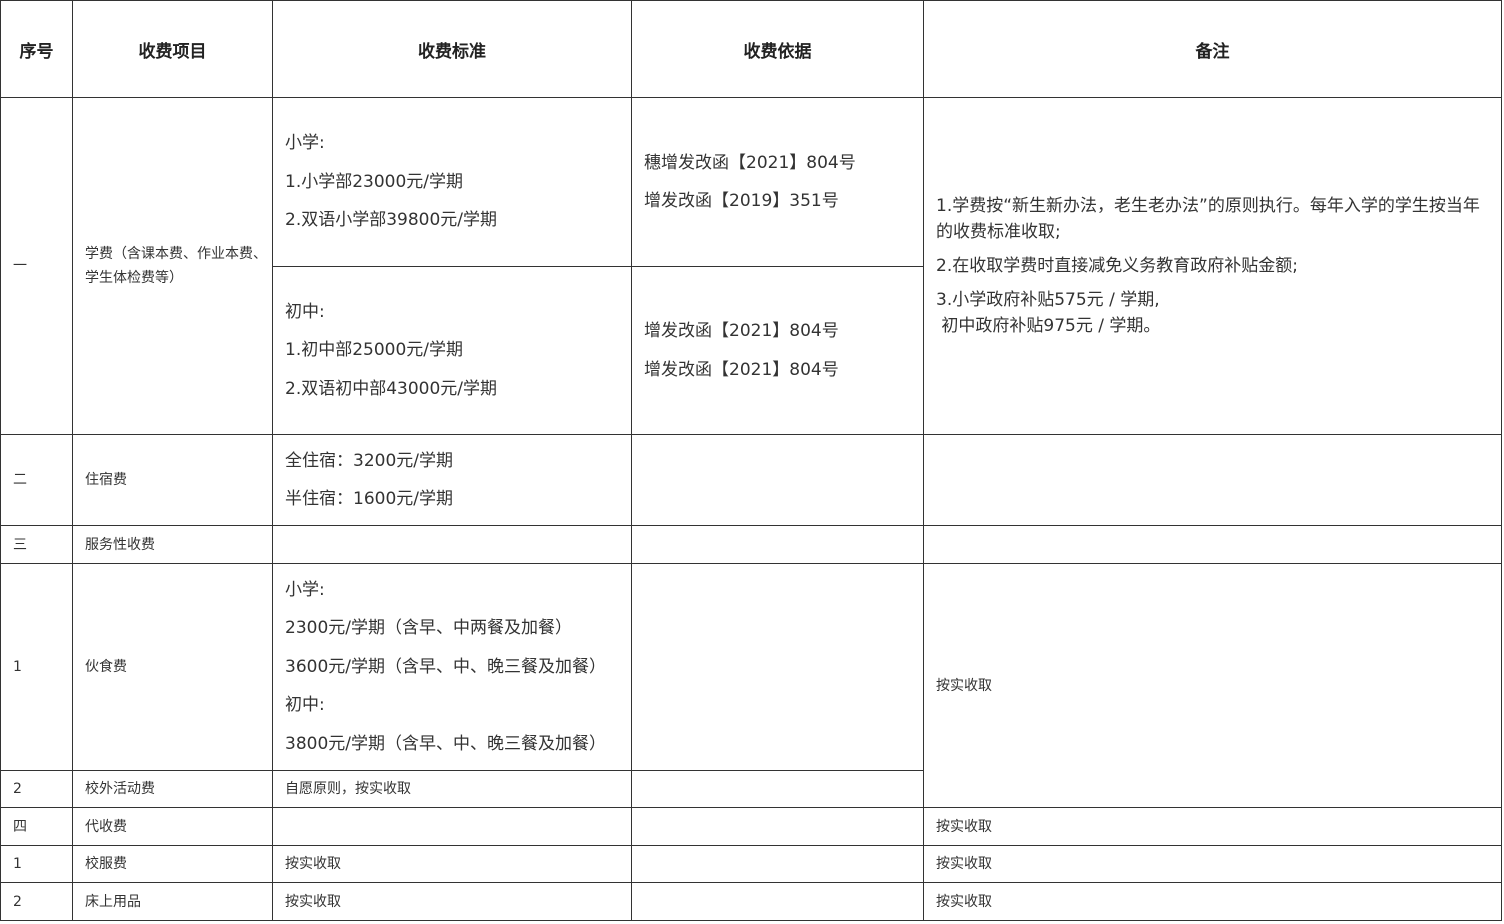 The height and width of the screenshot is (924, 1504). What do you see at coordinates (369, 499) in the screenshot?
I see `standard-line: 半住宿：1600元/学期` at bounding box center [369, 499].